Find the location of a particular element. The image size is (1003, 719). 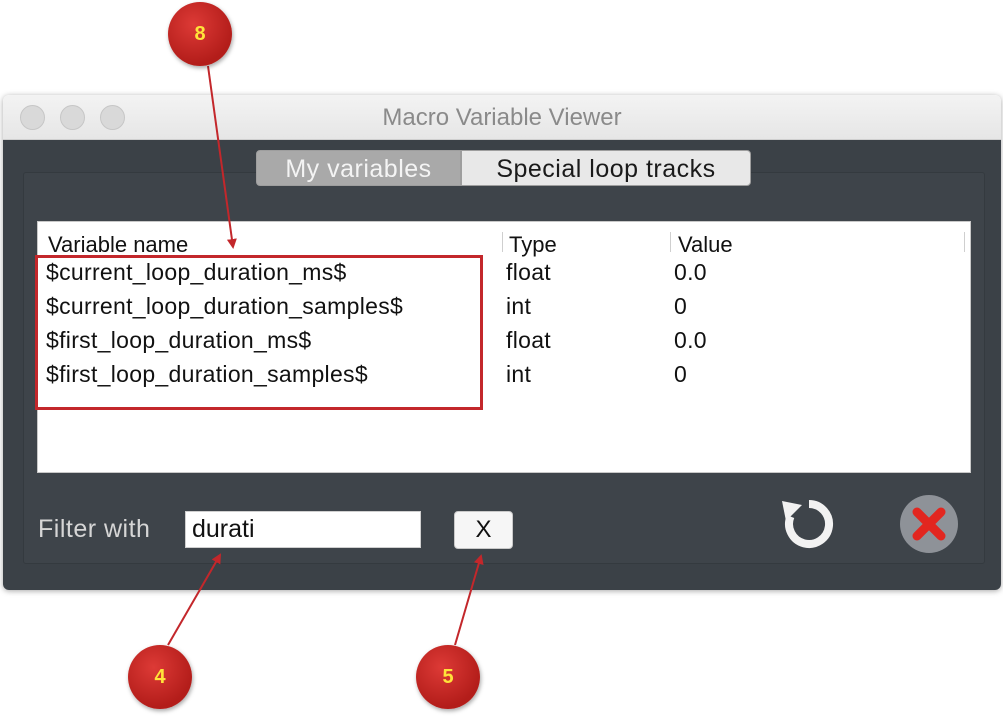

clear-filter-button: X is located at coordinates (483, 530).